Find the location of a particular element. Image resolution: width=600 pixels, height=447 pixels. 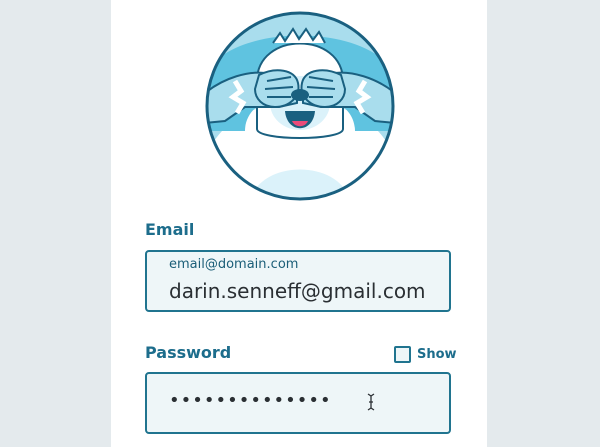

show-password-checkbox is located at coordinates (402, 354).